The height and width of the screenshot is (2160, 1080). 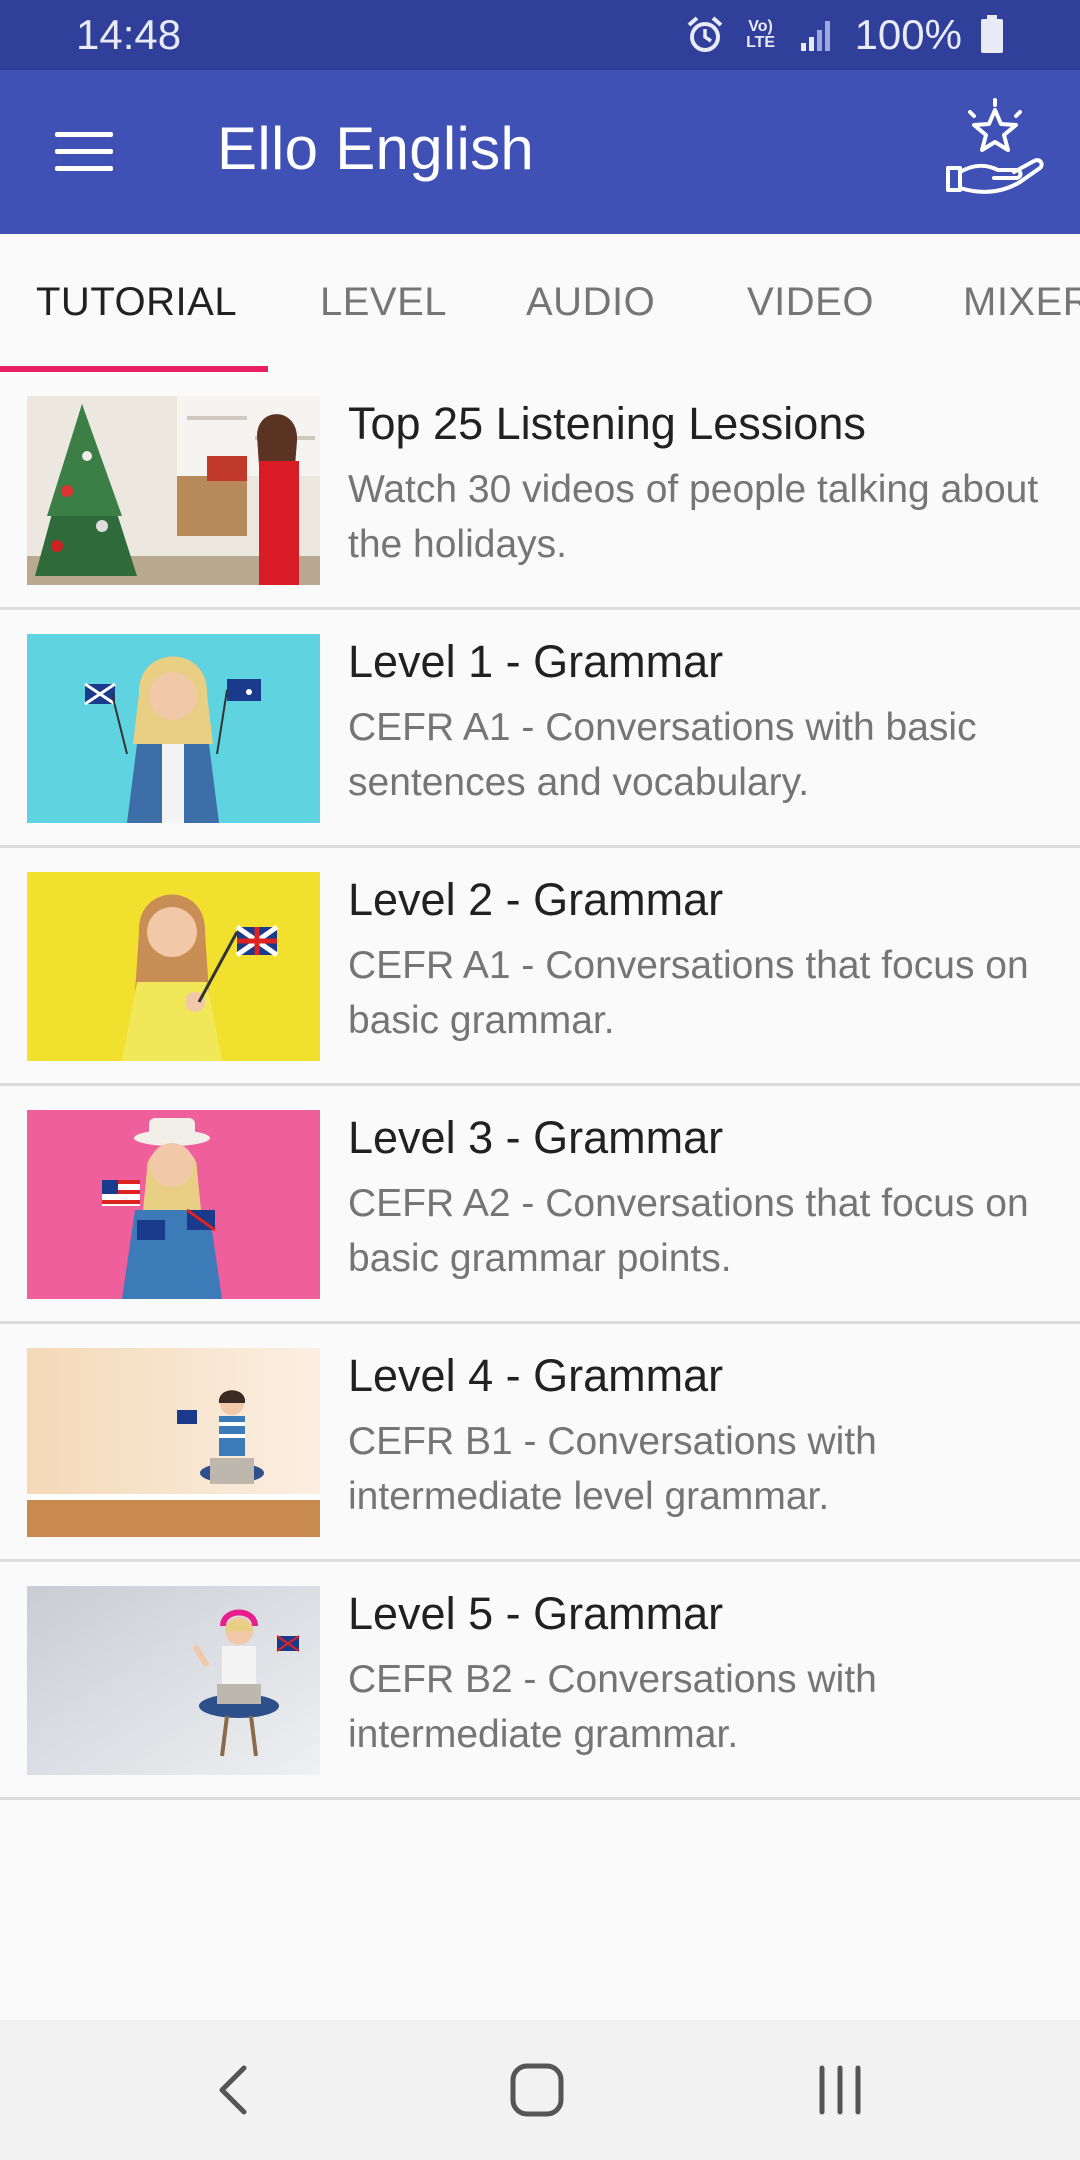 What do you see at coordinates (704, 34) in the screenshot?
I see `alarm-icon` at bounding box center [704, 34].